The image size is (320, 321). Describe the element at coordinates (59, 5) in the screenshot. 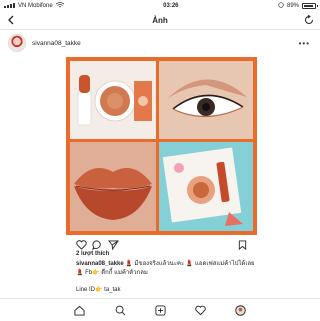

I see `wifi-icon` at that location.